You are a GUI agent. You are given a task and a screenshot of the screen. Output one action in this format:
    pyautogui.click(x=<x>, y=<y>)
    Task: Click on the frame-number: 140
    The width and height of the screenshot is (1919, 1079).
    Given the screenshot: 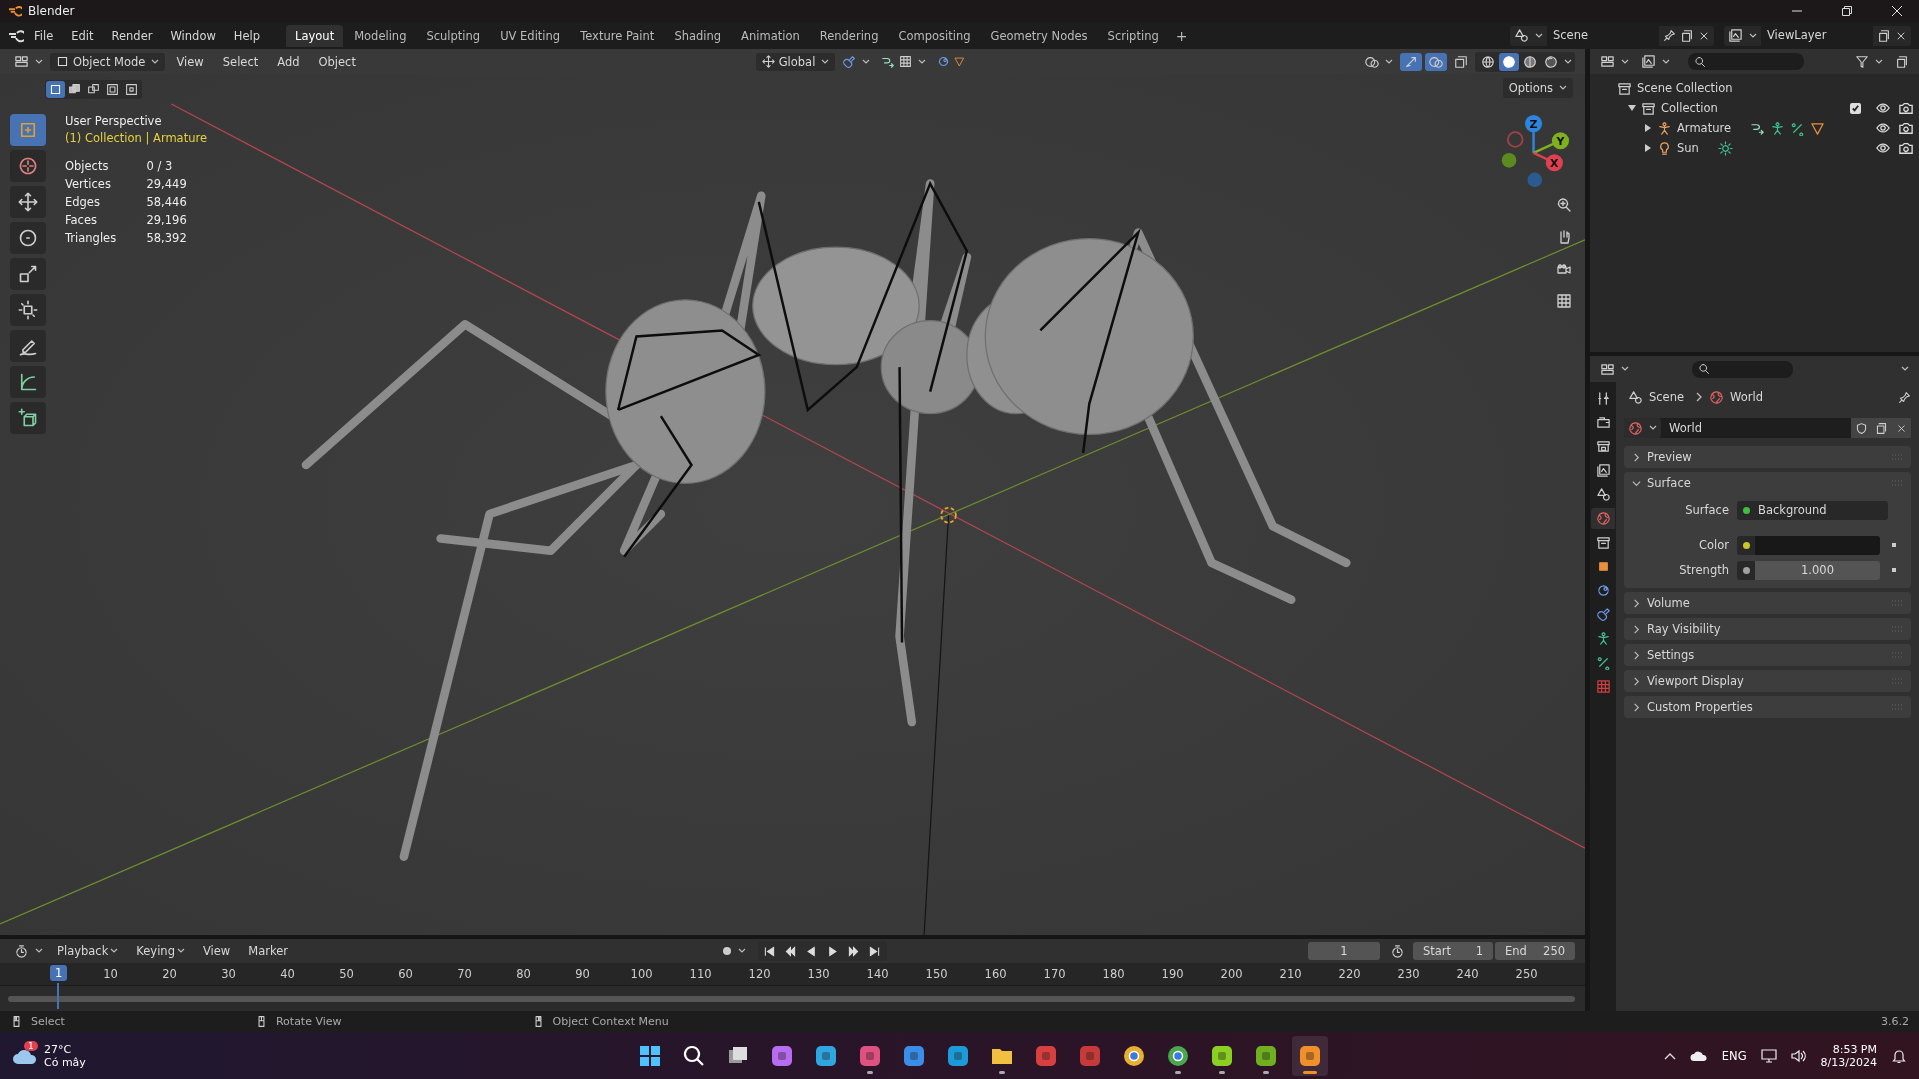 What is the action you would take?
    pyautogui.click(x=877, y=974)
    